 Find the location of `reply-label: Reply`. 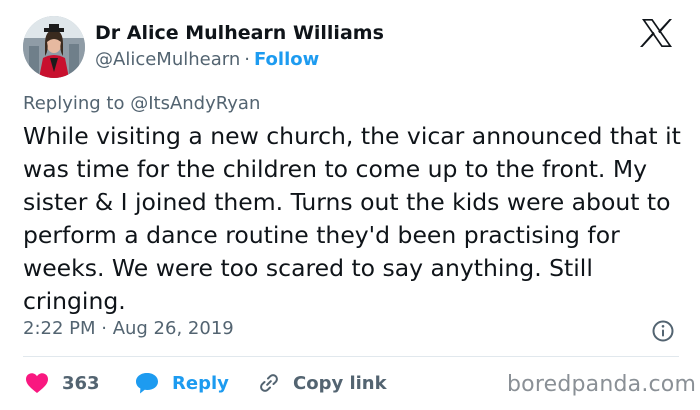

reply-label: Reply is located at coordinates (200, 383).